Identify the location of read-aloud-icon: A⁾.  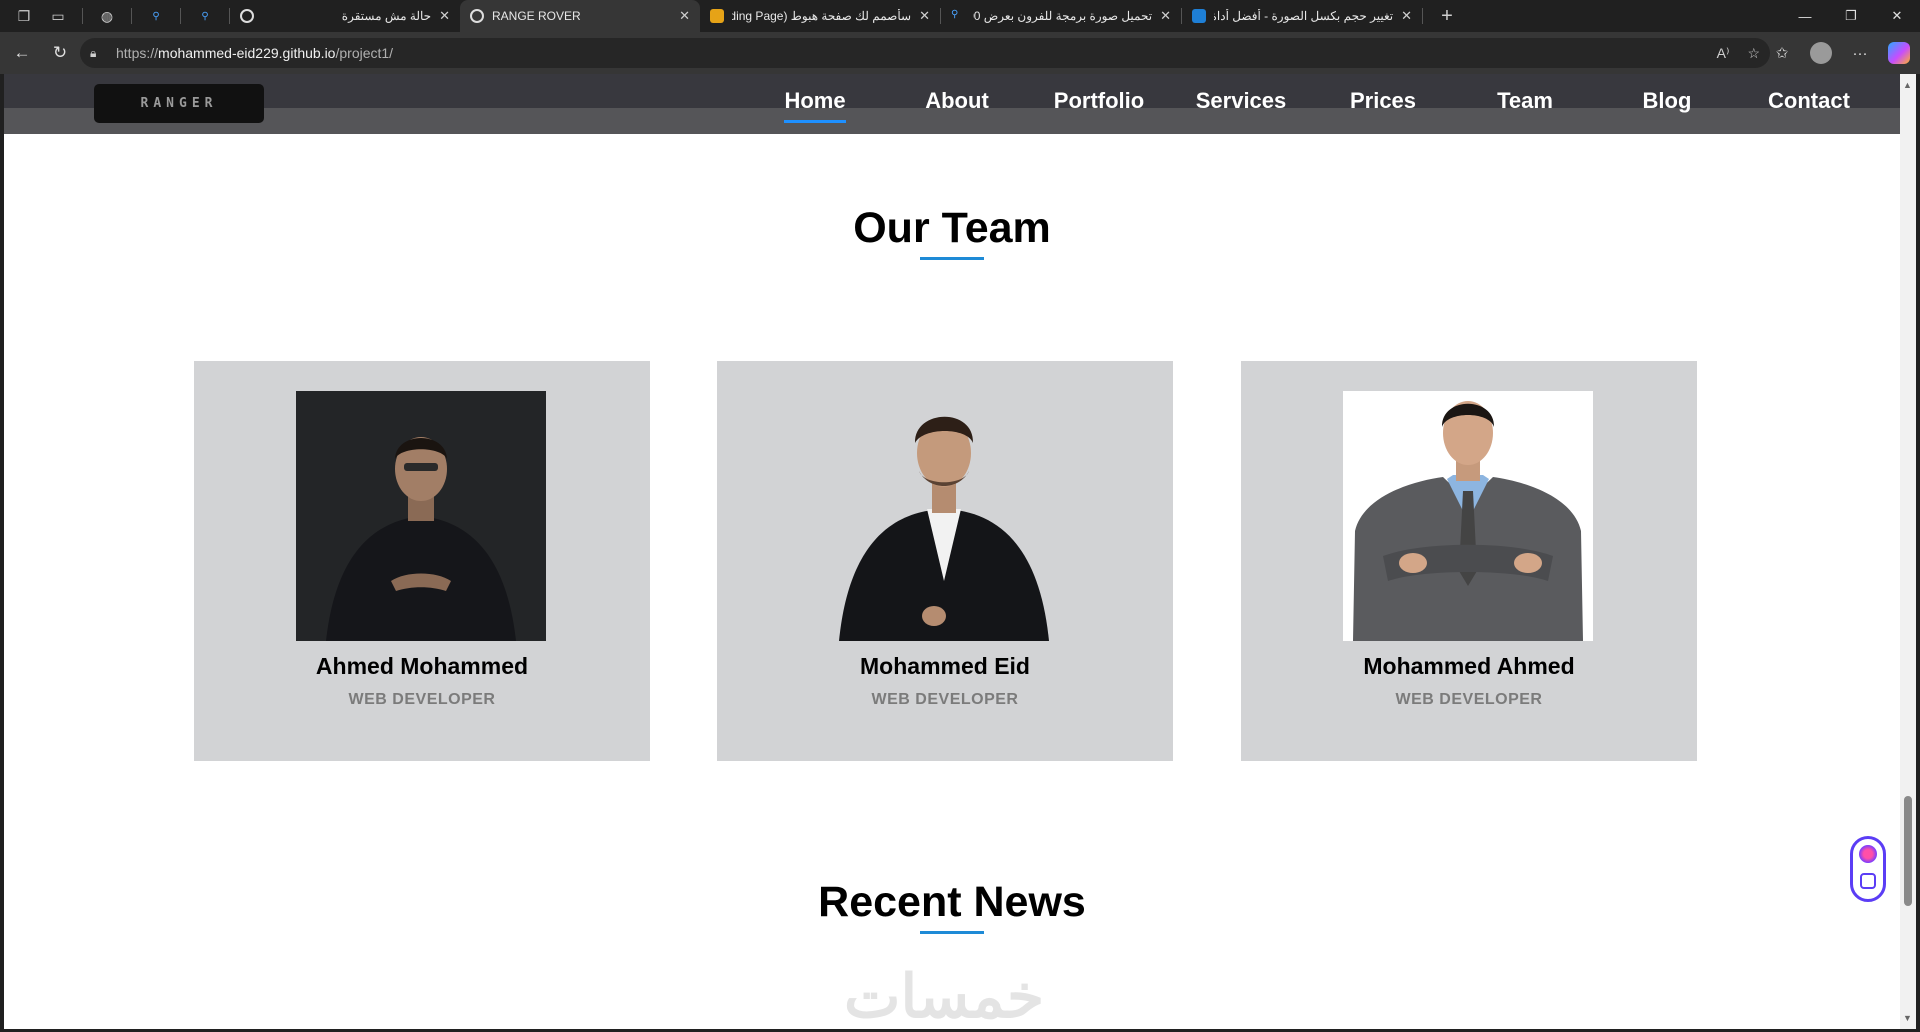
(1723, 53).